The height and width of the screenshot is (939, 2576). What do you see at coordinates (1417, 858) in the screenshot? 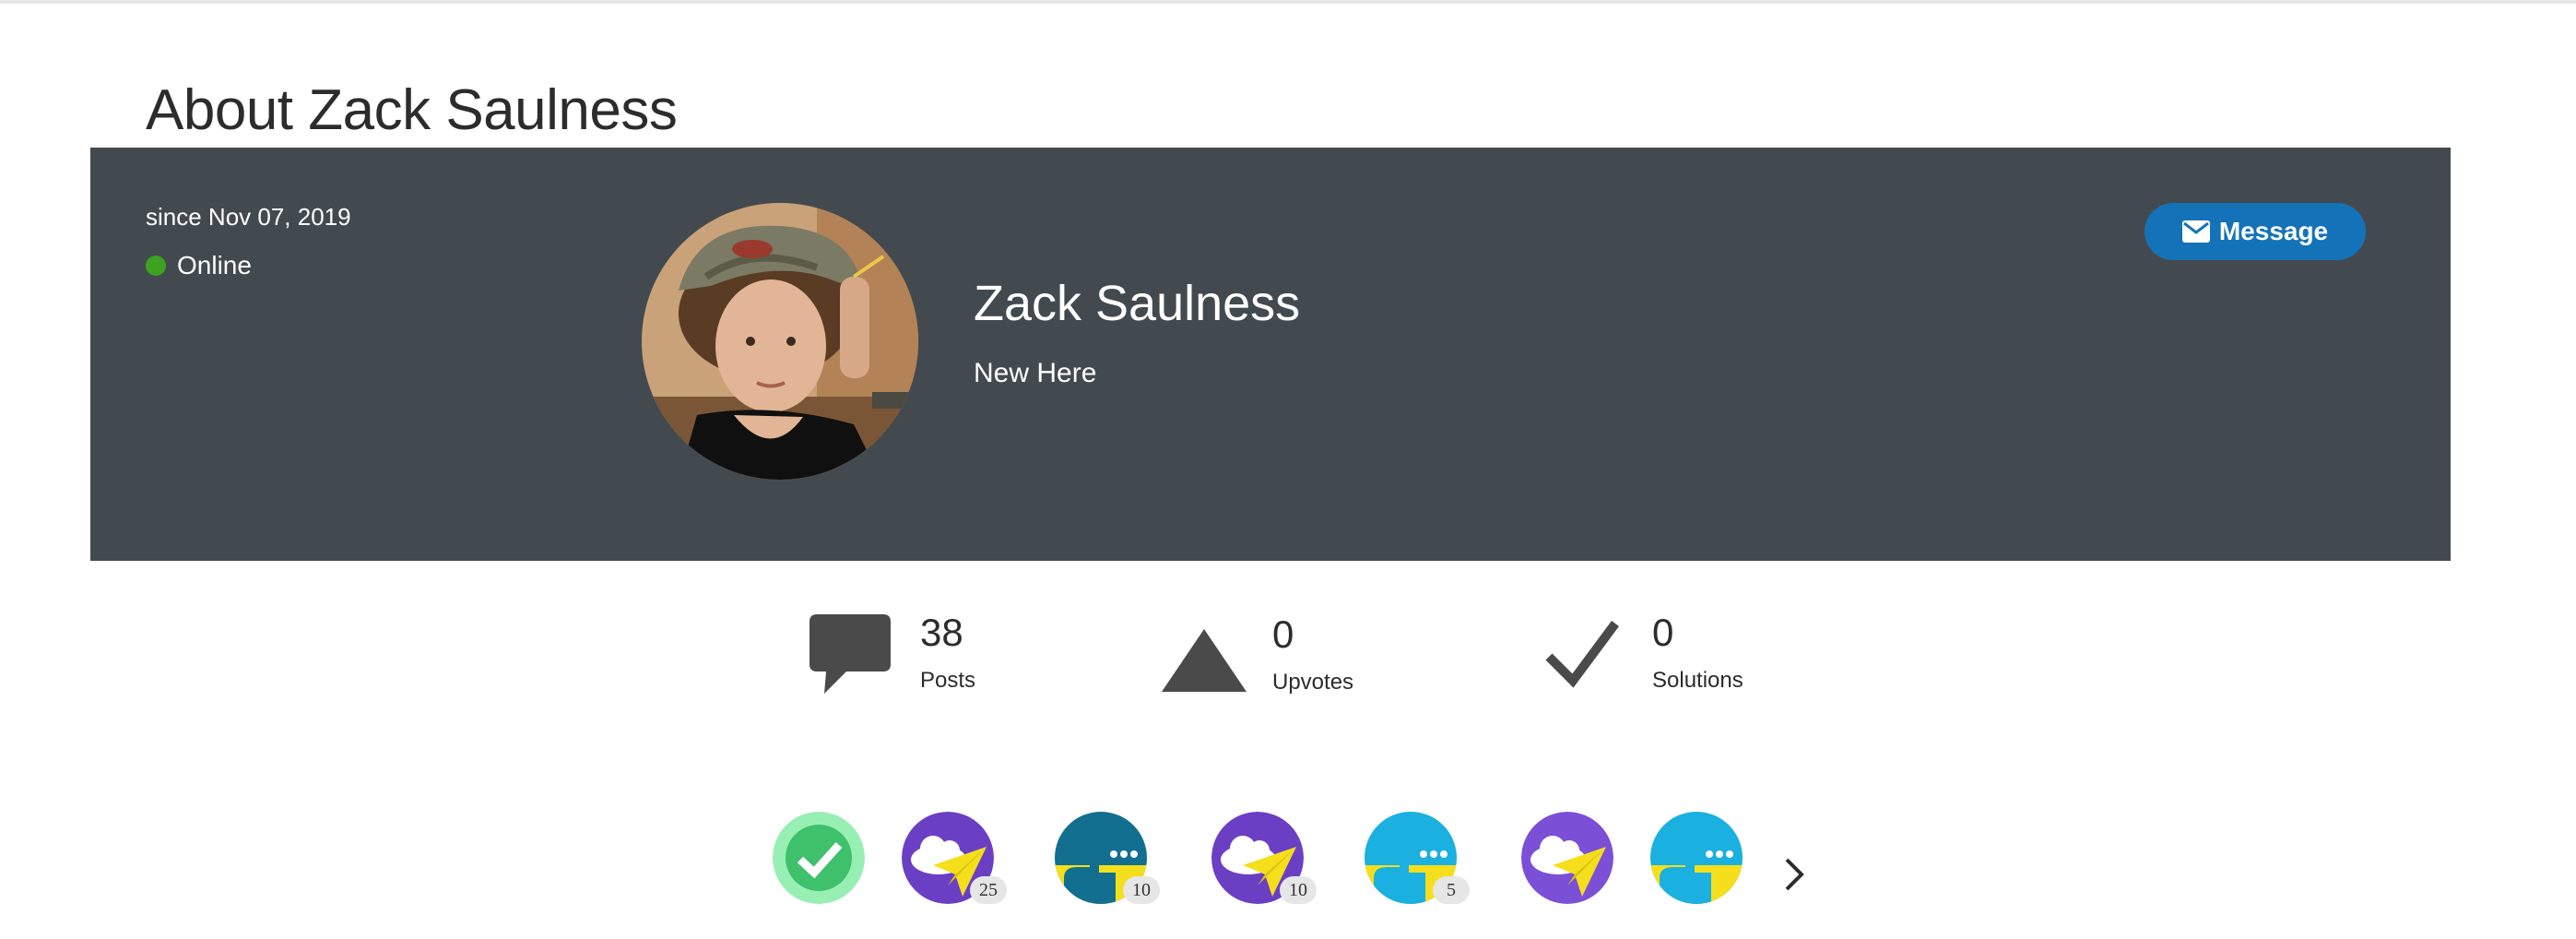
I see `badge-item: 5` at bounding box center [1417, 858].